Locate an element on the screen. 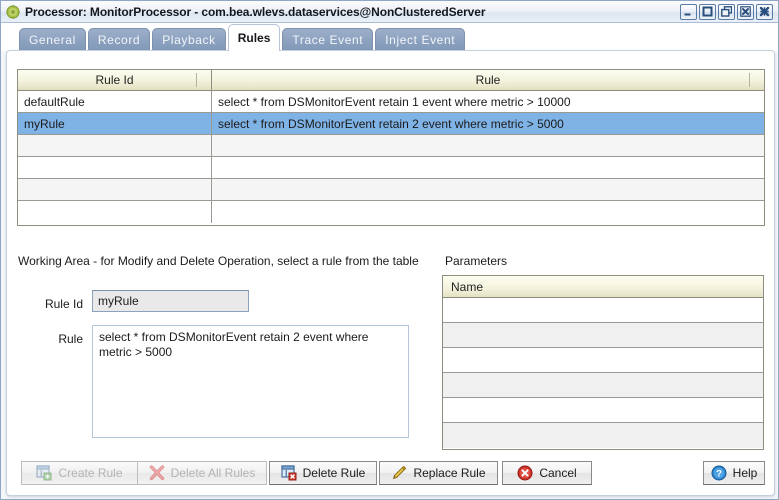 This screenshot has width=779, height=500. button-label: Delete All Rules is located at coordinates (213, 473).